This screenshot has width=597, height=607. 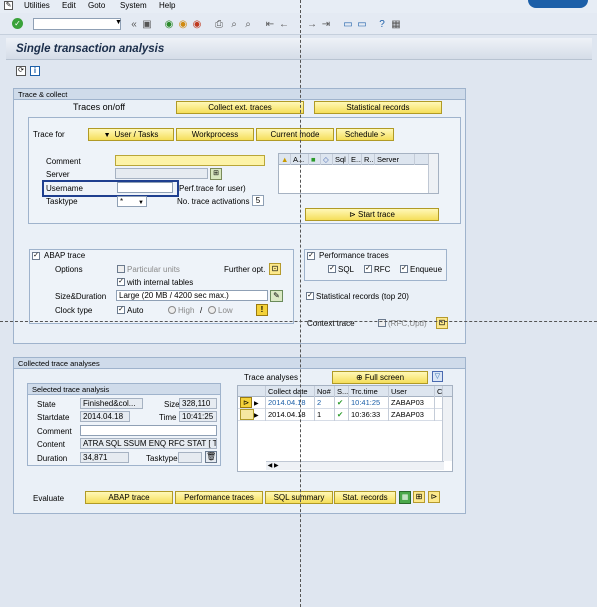 What do you see at coordinates (192, 295) in the screenshot?
I see `size-duration-input: Large (20 MB / 4200 sec max.)` at bounding box center [192, 295].